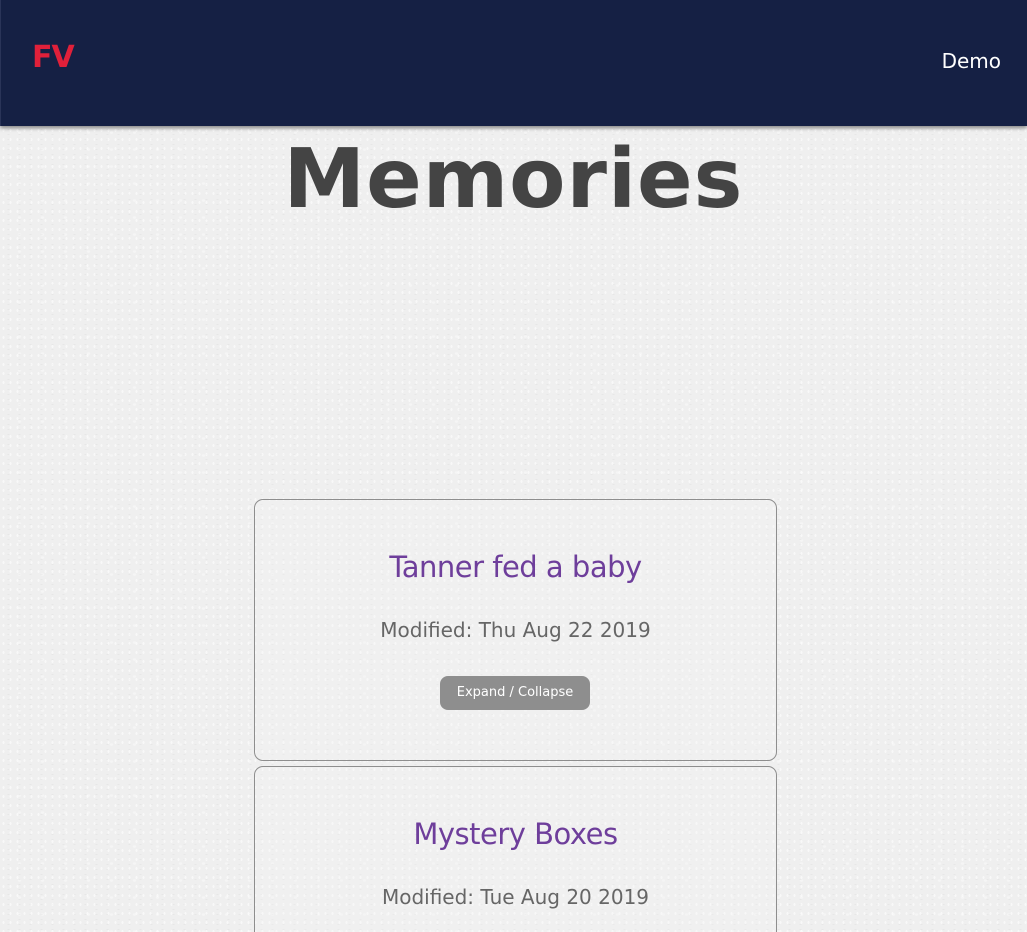 The height and width of the screenshot is (932, 1027). I want to click on demo-link: Demo, so click(971, 61).